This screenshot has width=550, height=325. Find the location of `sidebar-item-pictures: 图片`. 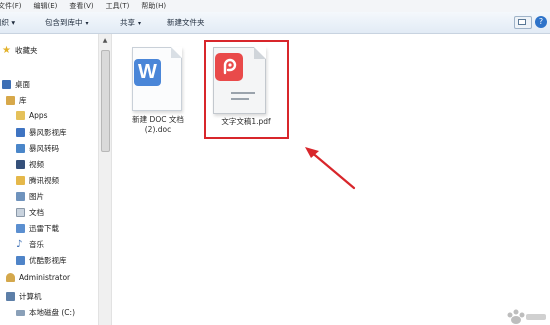

sidebar-item-pictures: 图片 is located at coordinates (30, 196).